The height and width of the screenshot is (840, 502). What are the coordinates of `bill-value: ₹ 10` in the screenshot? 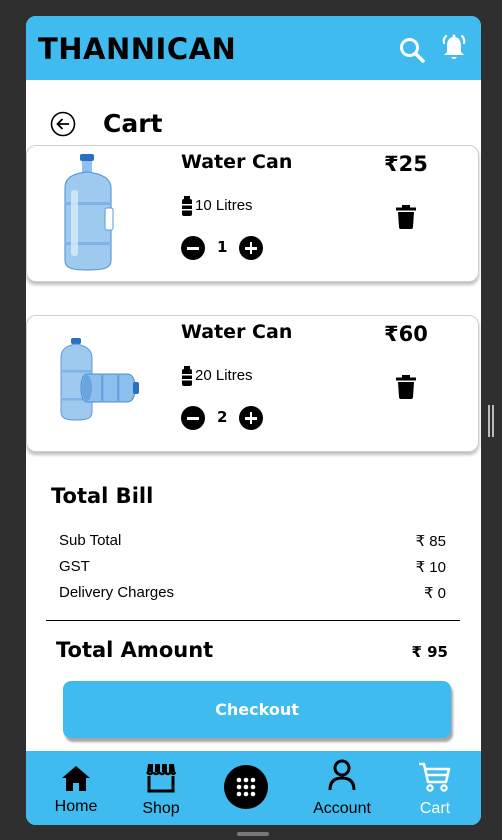 It's located at (430, 567).